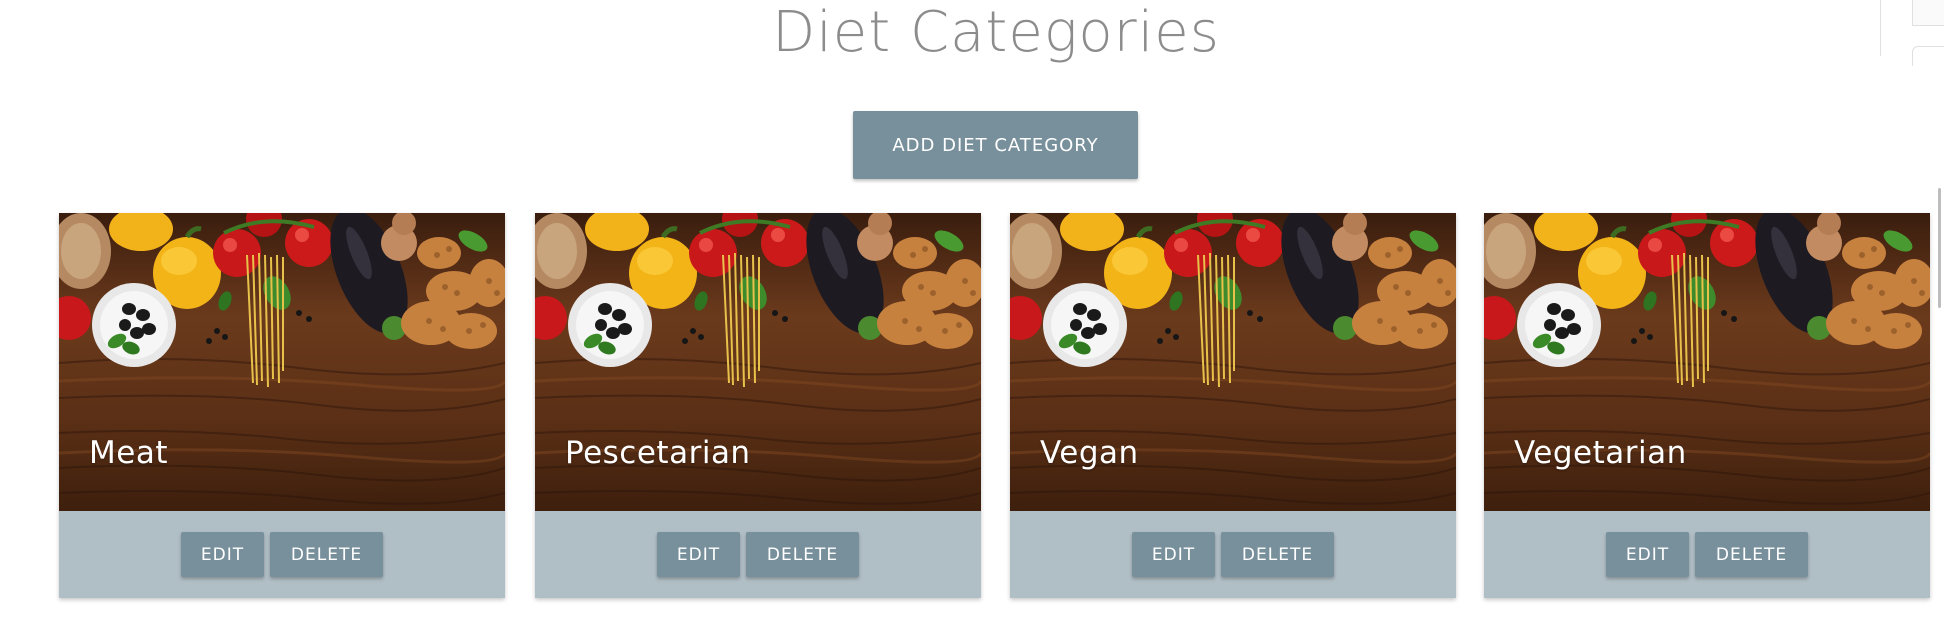 The image size is (1944, 622). What do you see at coordinates (1089, 453) in the screenshot?
I see `card-title: Vegan` at bounding box center [1089, 453].